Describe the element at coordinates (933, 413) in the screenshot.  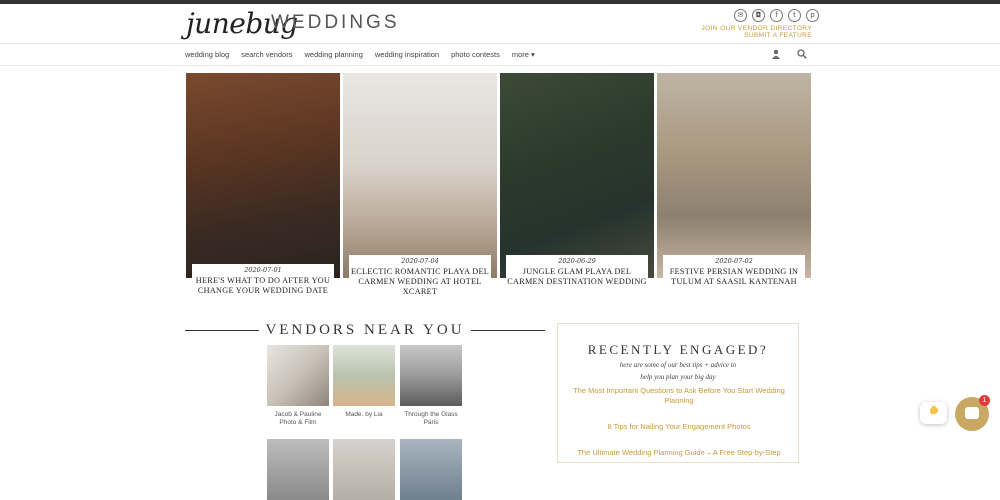
I see `waving-hand-icon` at that location.